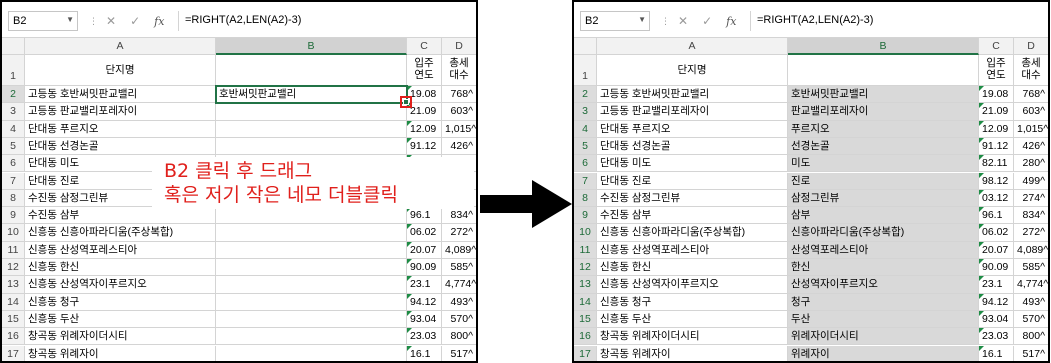 The image size is (1051, 363). What do you see at coordinates (1031, 199) in the screenshot?
I see `cell-d: 274^` at bounding box center [1031, 199].